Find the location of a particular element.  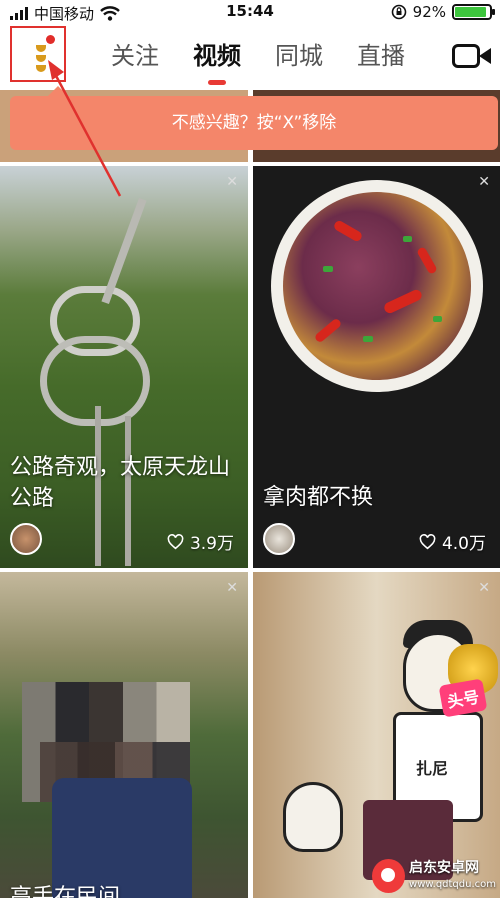

battery-icon is located at coordinates (473, 12).